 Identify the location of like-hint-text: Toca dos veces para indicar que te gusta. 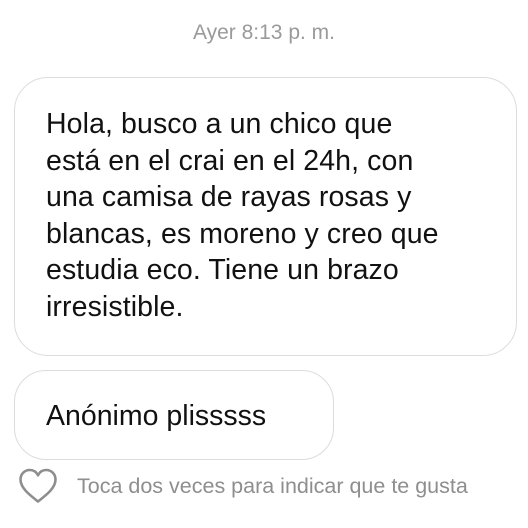
(272, 486).